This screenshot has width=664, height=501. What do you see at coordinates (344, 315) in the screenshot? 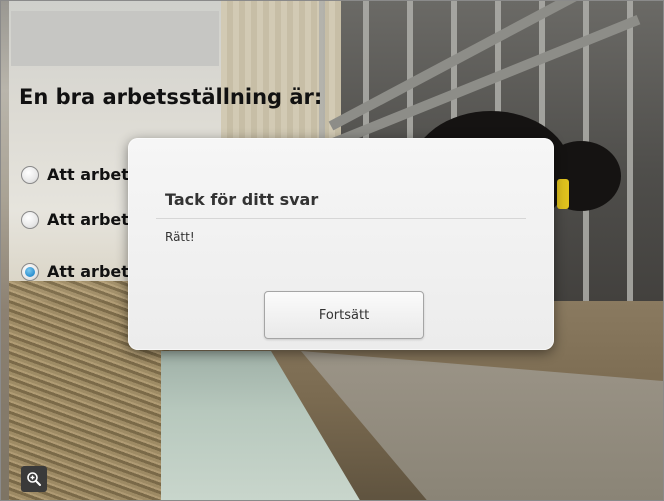
I see `continue-button: Fortsätt` at bounding box center [344, 315].